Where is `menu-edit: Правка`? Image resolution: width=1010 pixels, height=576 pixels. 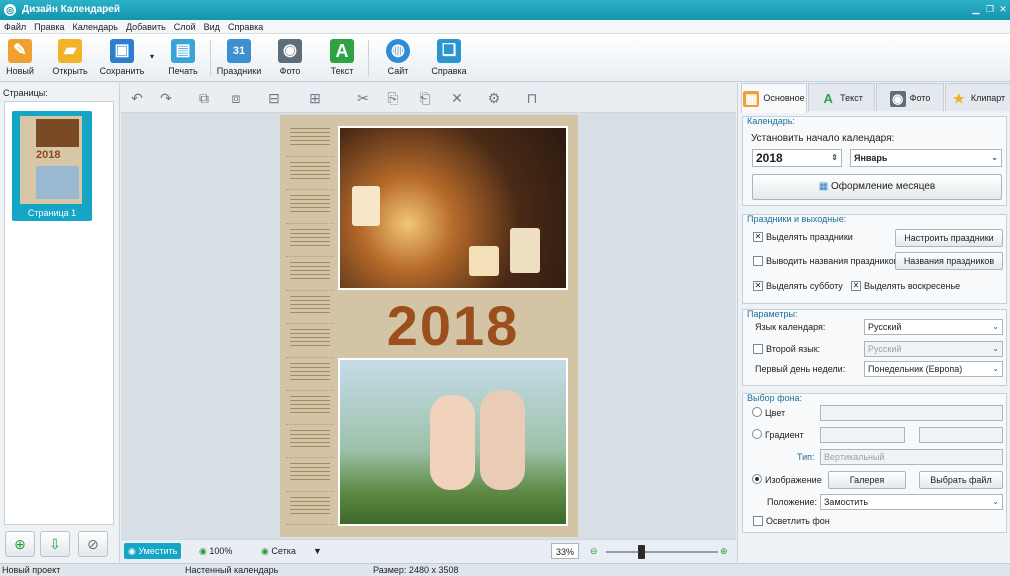 menu-edit: Правка is located at coordinates (49, 27).